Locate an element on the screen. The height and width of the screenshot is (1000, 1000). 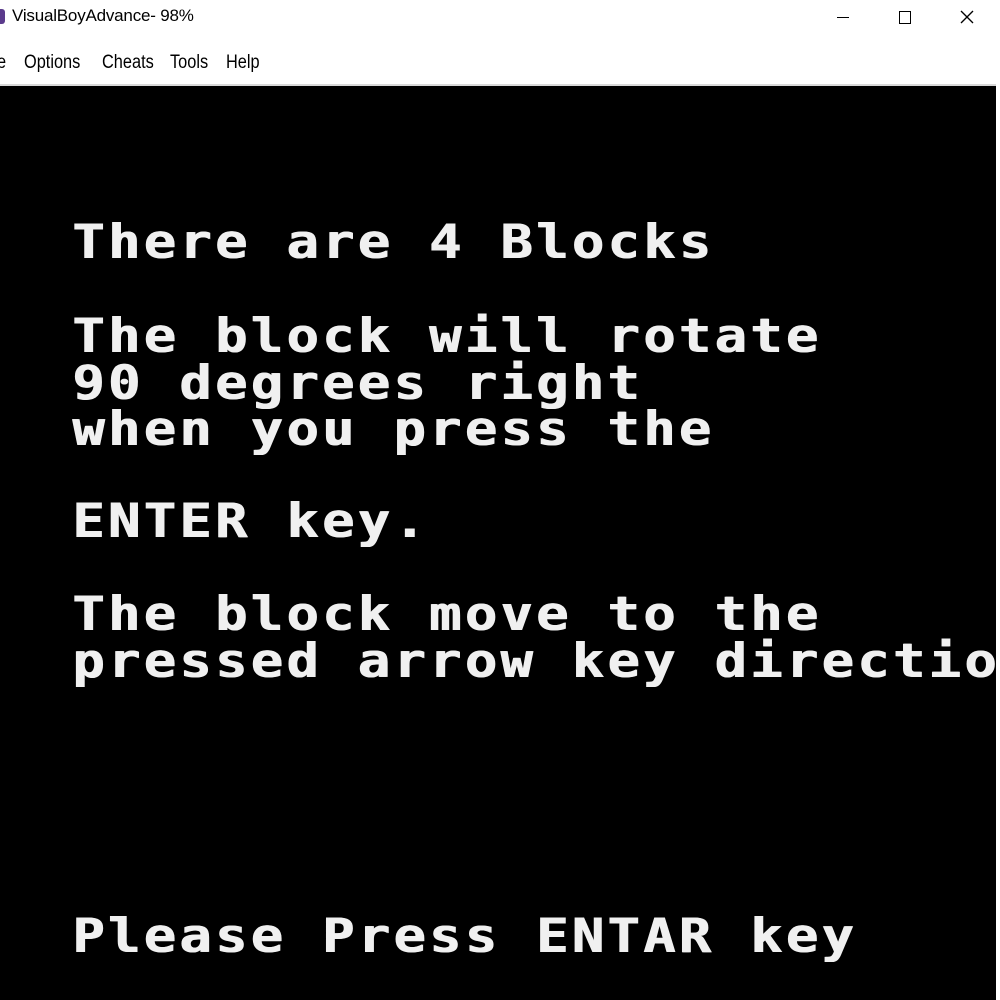
game-text-line: ENTER key. is located at coordinates (250, 521).